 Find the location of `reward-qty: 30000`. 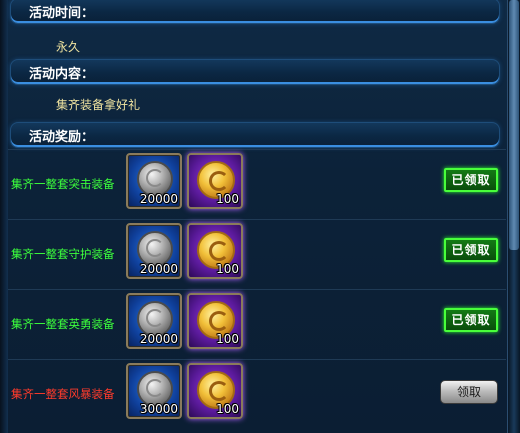

reward-qty: 30000 is located at coordinates (158, 409).